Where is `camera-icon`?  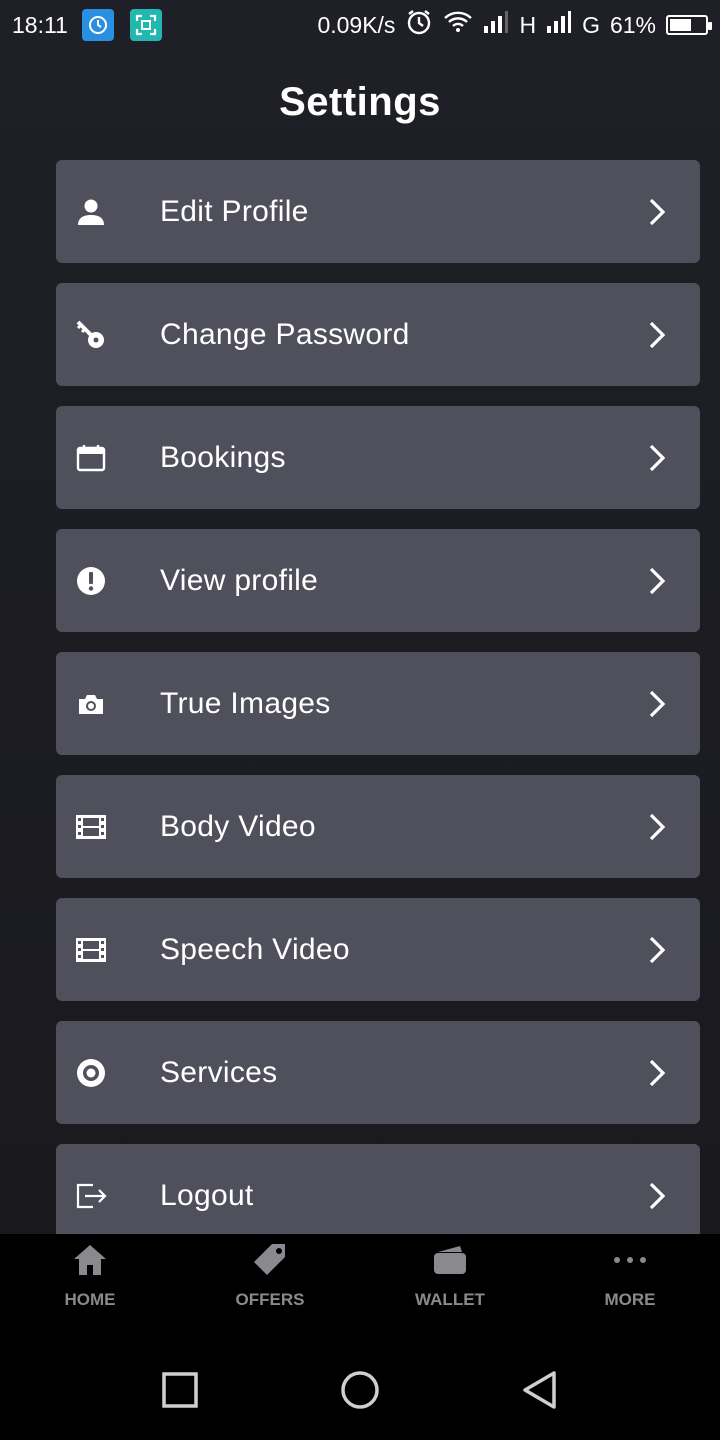 camera-icon is located at coordinates (91, 704).